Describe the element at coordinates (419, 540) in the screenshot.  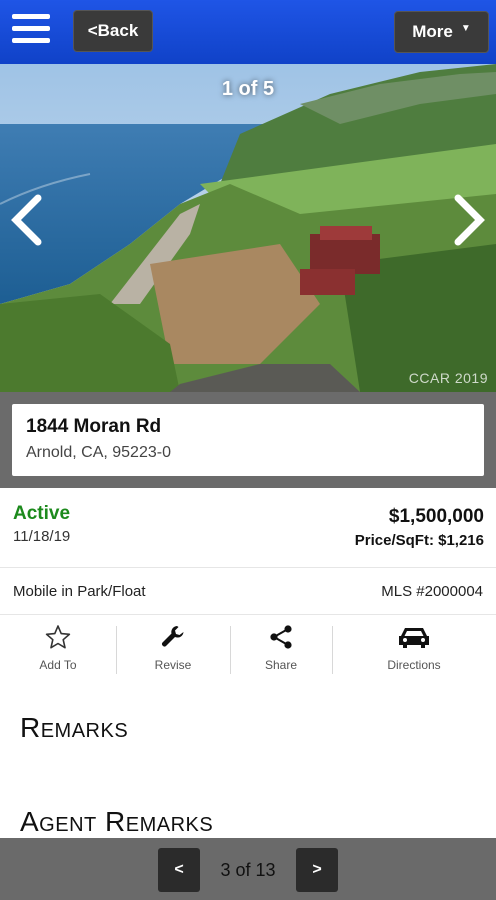
I see `price-per-sqft: Price/SqFt: $1,216` at that location.